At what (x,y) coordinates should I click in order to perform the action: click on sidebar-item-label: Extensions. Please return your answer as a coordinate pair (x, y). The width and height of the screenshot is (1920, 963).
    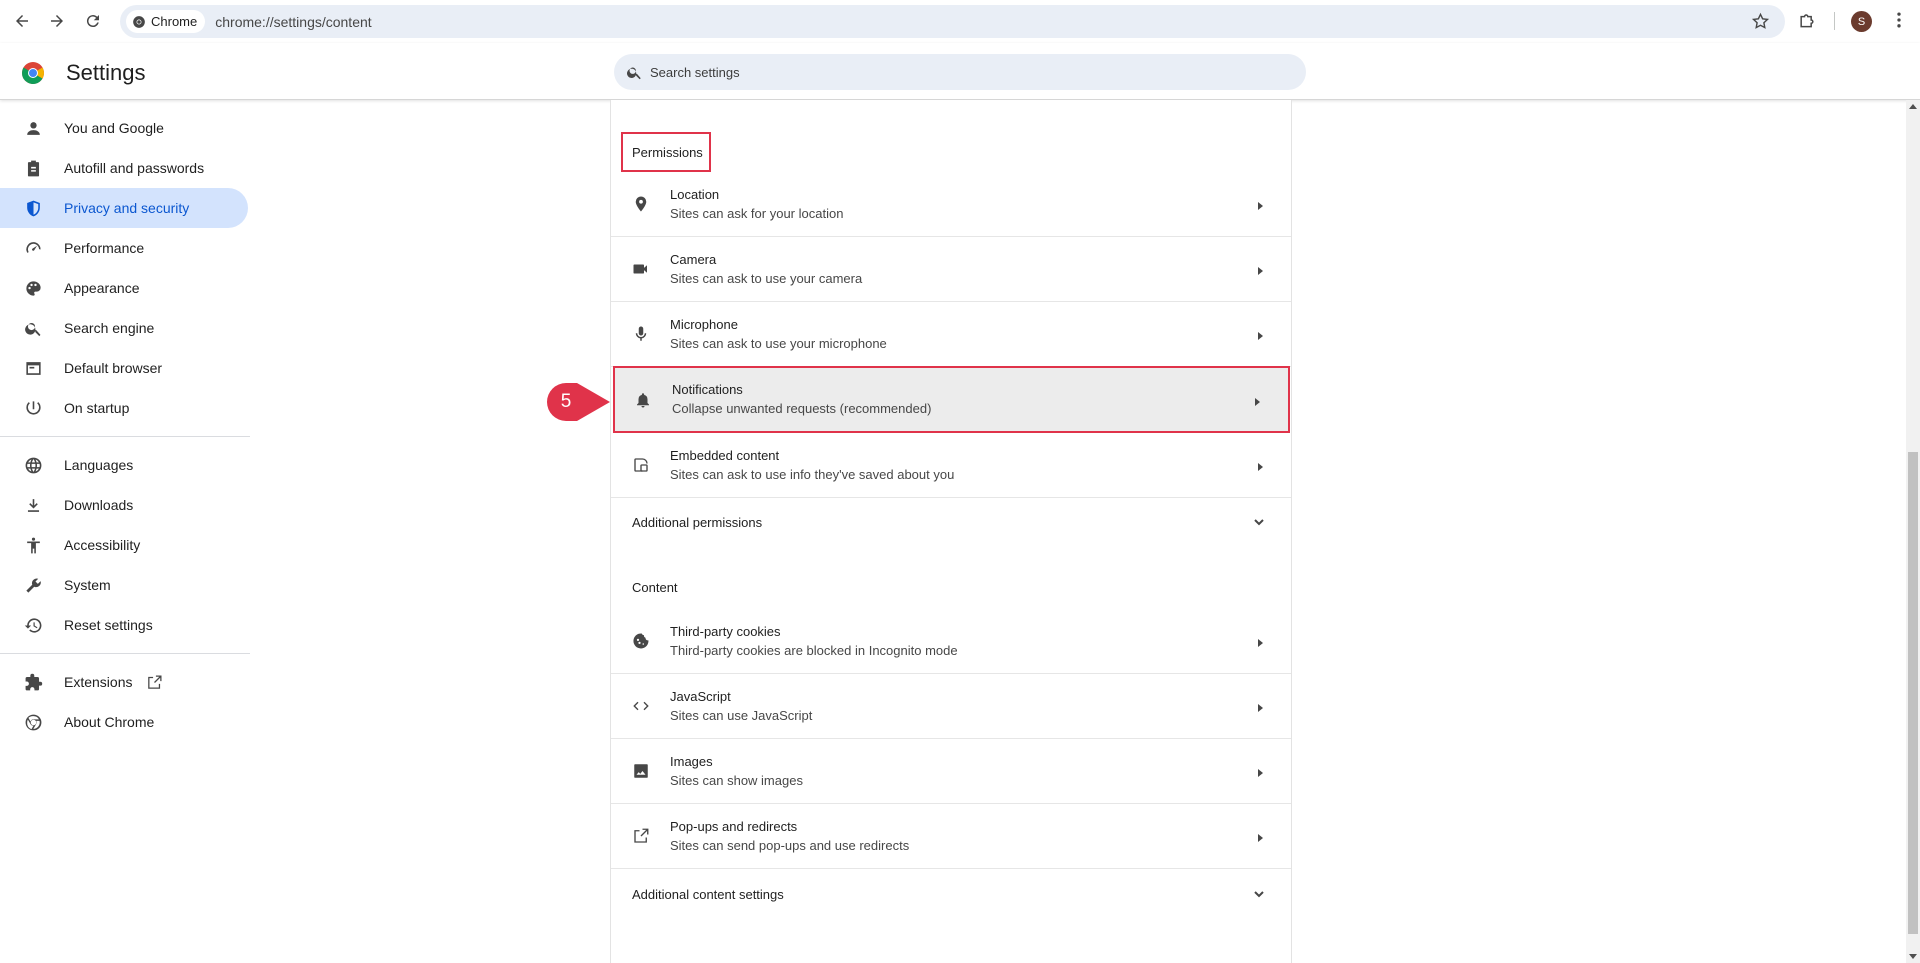
    Looking at the image, I should click on (98, 682).